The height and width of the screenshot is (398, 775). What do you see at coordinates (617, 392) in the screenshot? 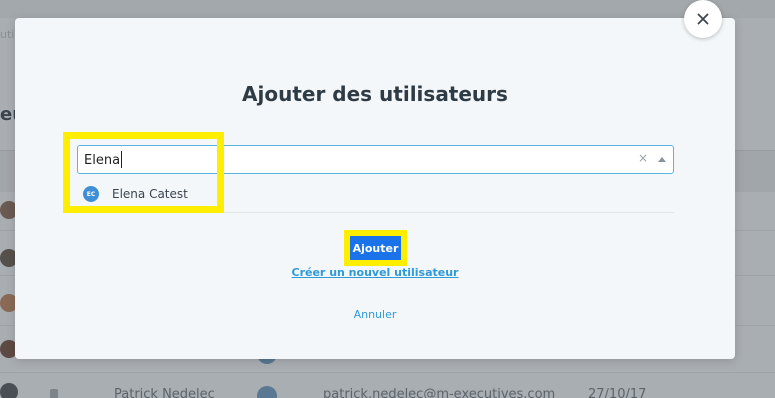
I see `background-row-date: 27/10/17` at bounding box center [617, 392].